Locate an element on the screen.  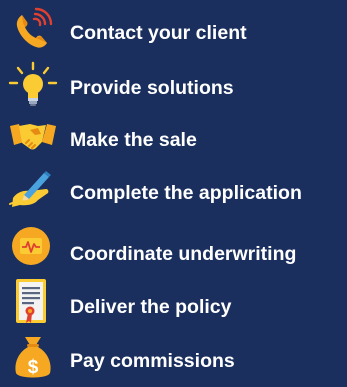
step-pay-commissions: $ Pay commissions is located at coordinates (173, 360).